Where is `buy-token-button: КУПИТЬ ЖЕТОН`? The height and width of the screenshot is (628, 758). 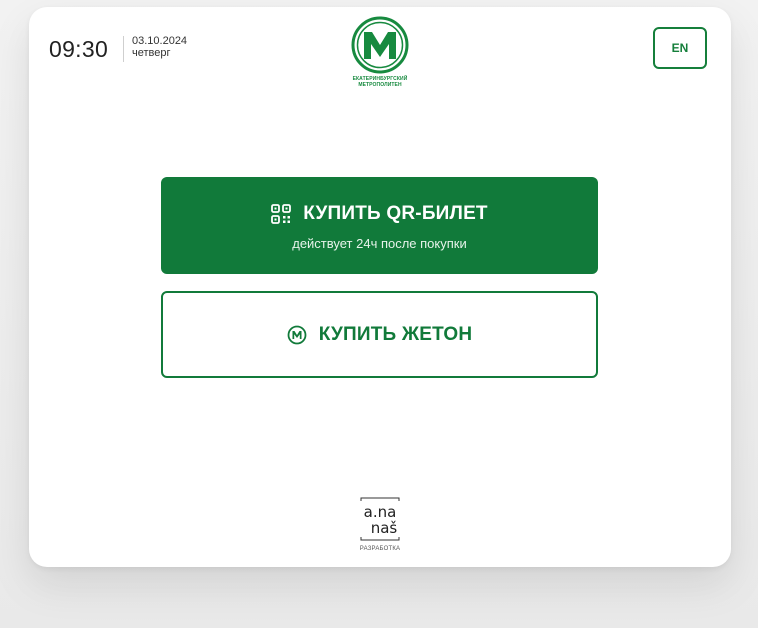 buy-token-button: КУПИТЬ ЖЕТОН is located at coordinates (379, 334).